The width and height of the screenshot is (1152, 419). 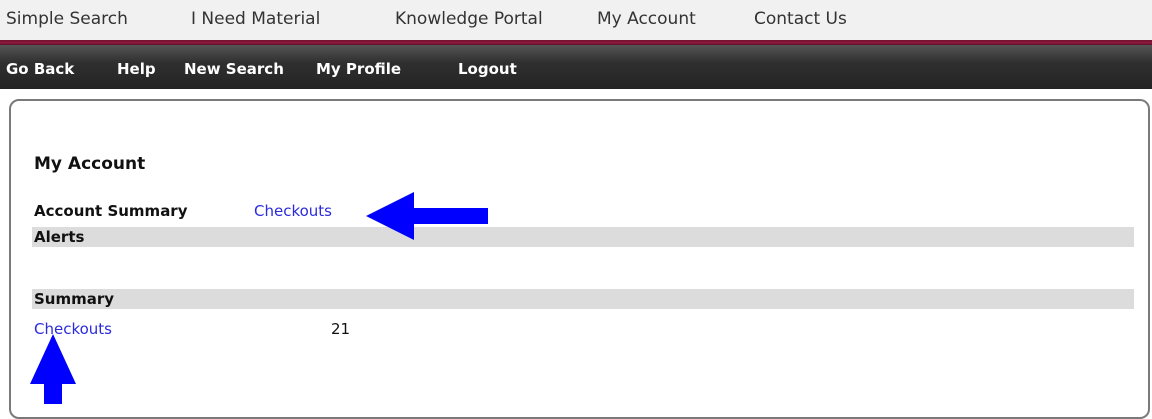 I want to click on help-link: Help, so click(x=136, y=69).